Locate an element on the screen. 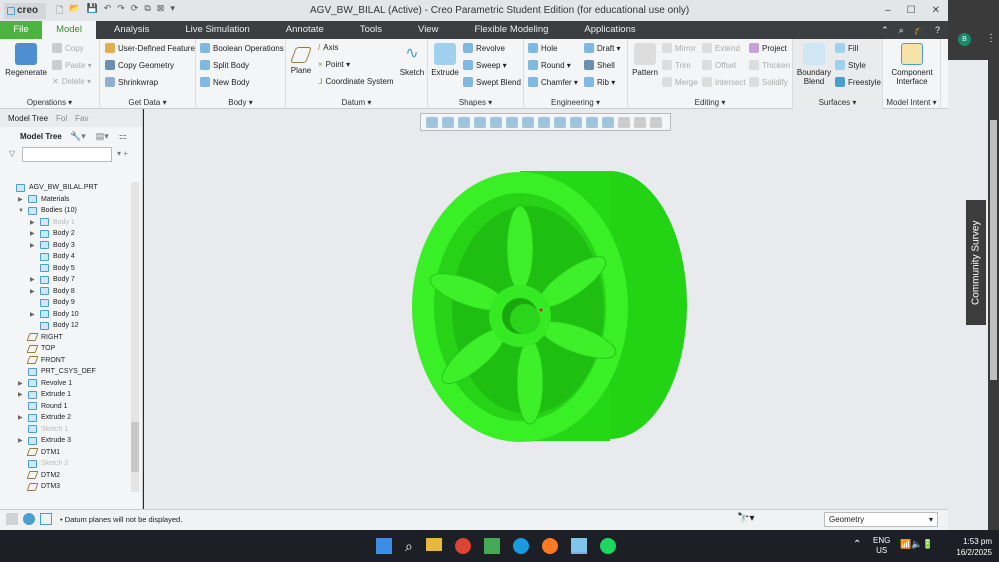  tab-folder-browser: Fol is located at coordinates (61, 118).